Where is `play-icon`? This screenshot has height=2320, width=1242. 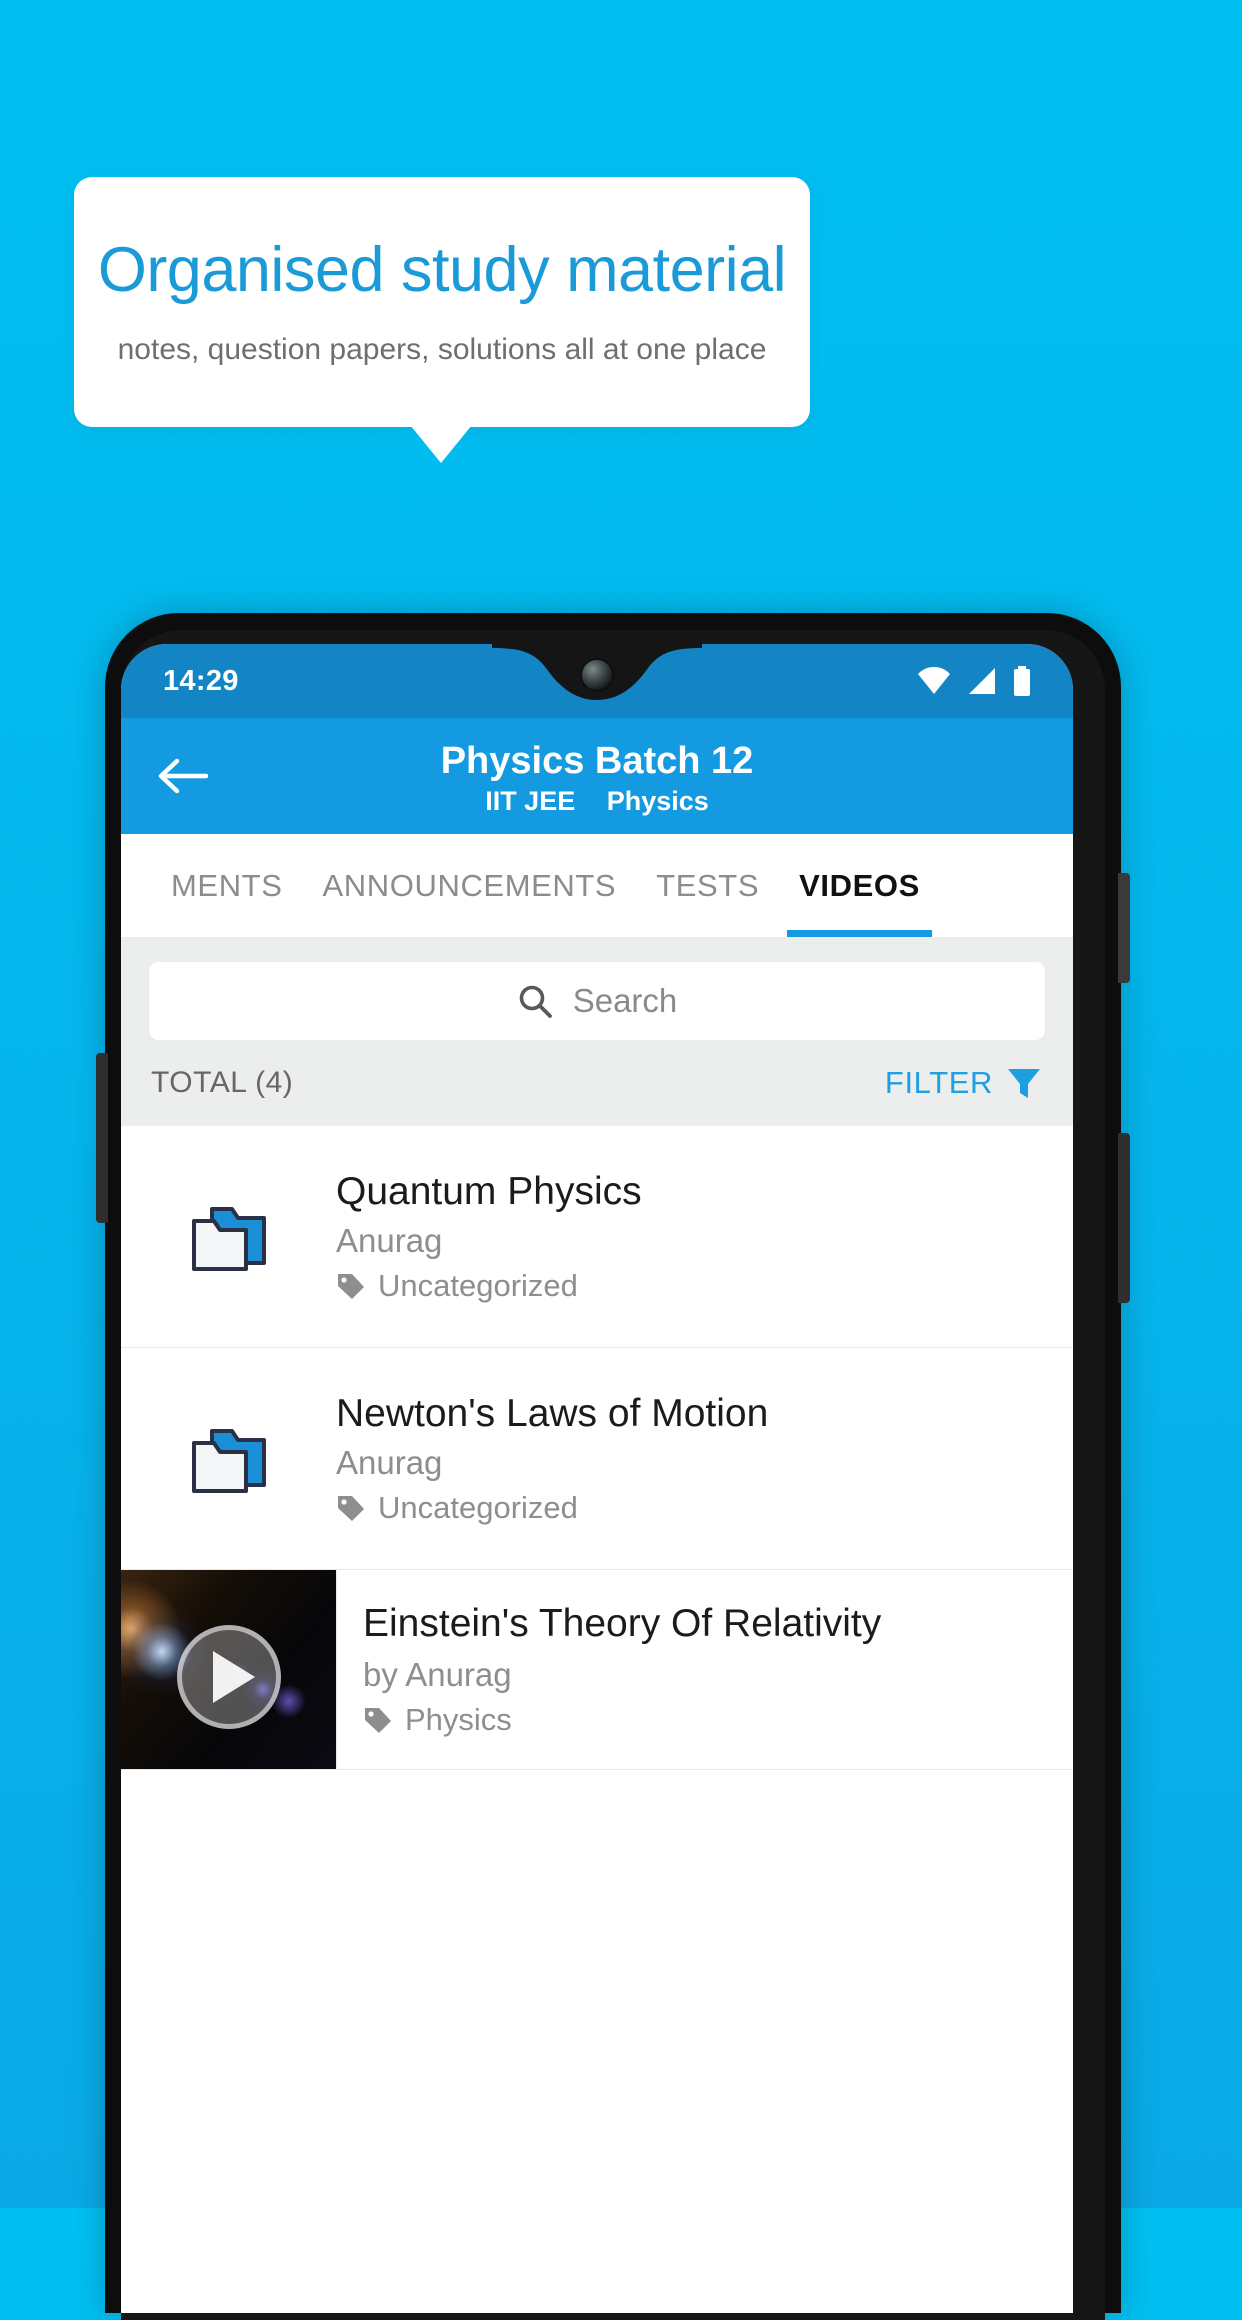
play-icon is located at coordinates (228, 1677).